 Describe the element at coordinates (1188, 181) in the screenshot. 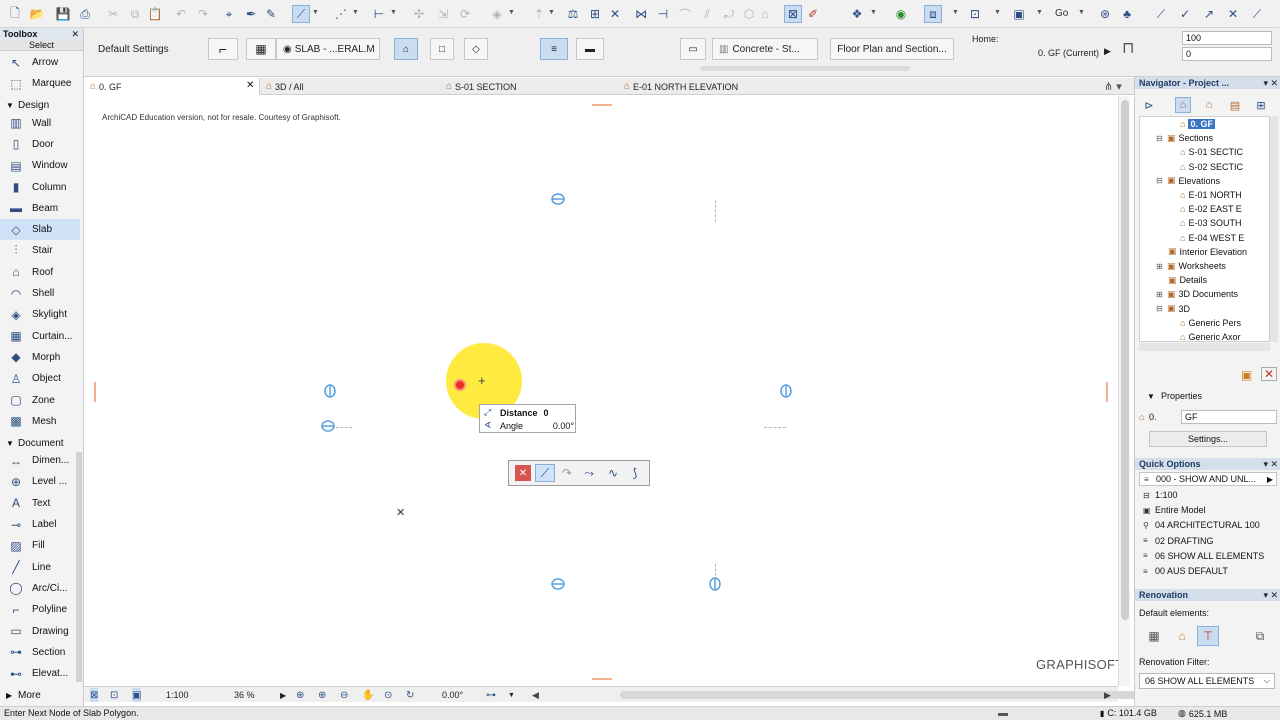

I see `navigator-item: ⊟ ▣ Elevations` at that location.